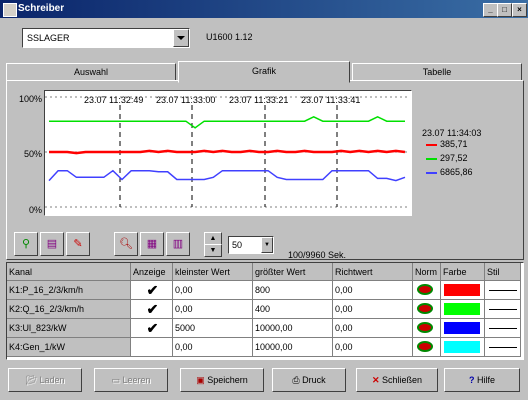  What do you see at coordinates (297, 380) in the screenshot?
I see `printer-icon: ⎙` at bounding box center [297, 380].